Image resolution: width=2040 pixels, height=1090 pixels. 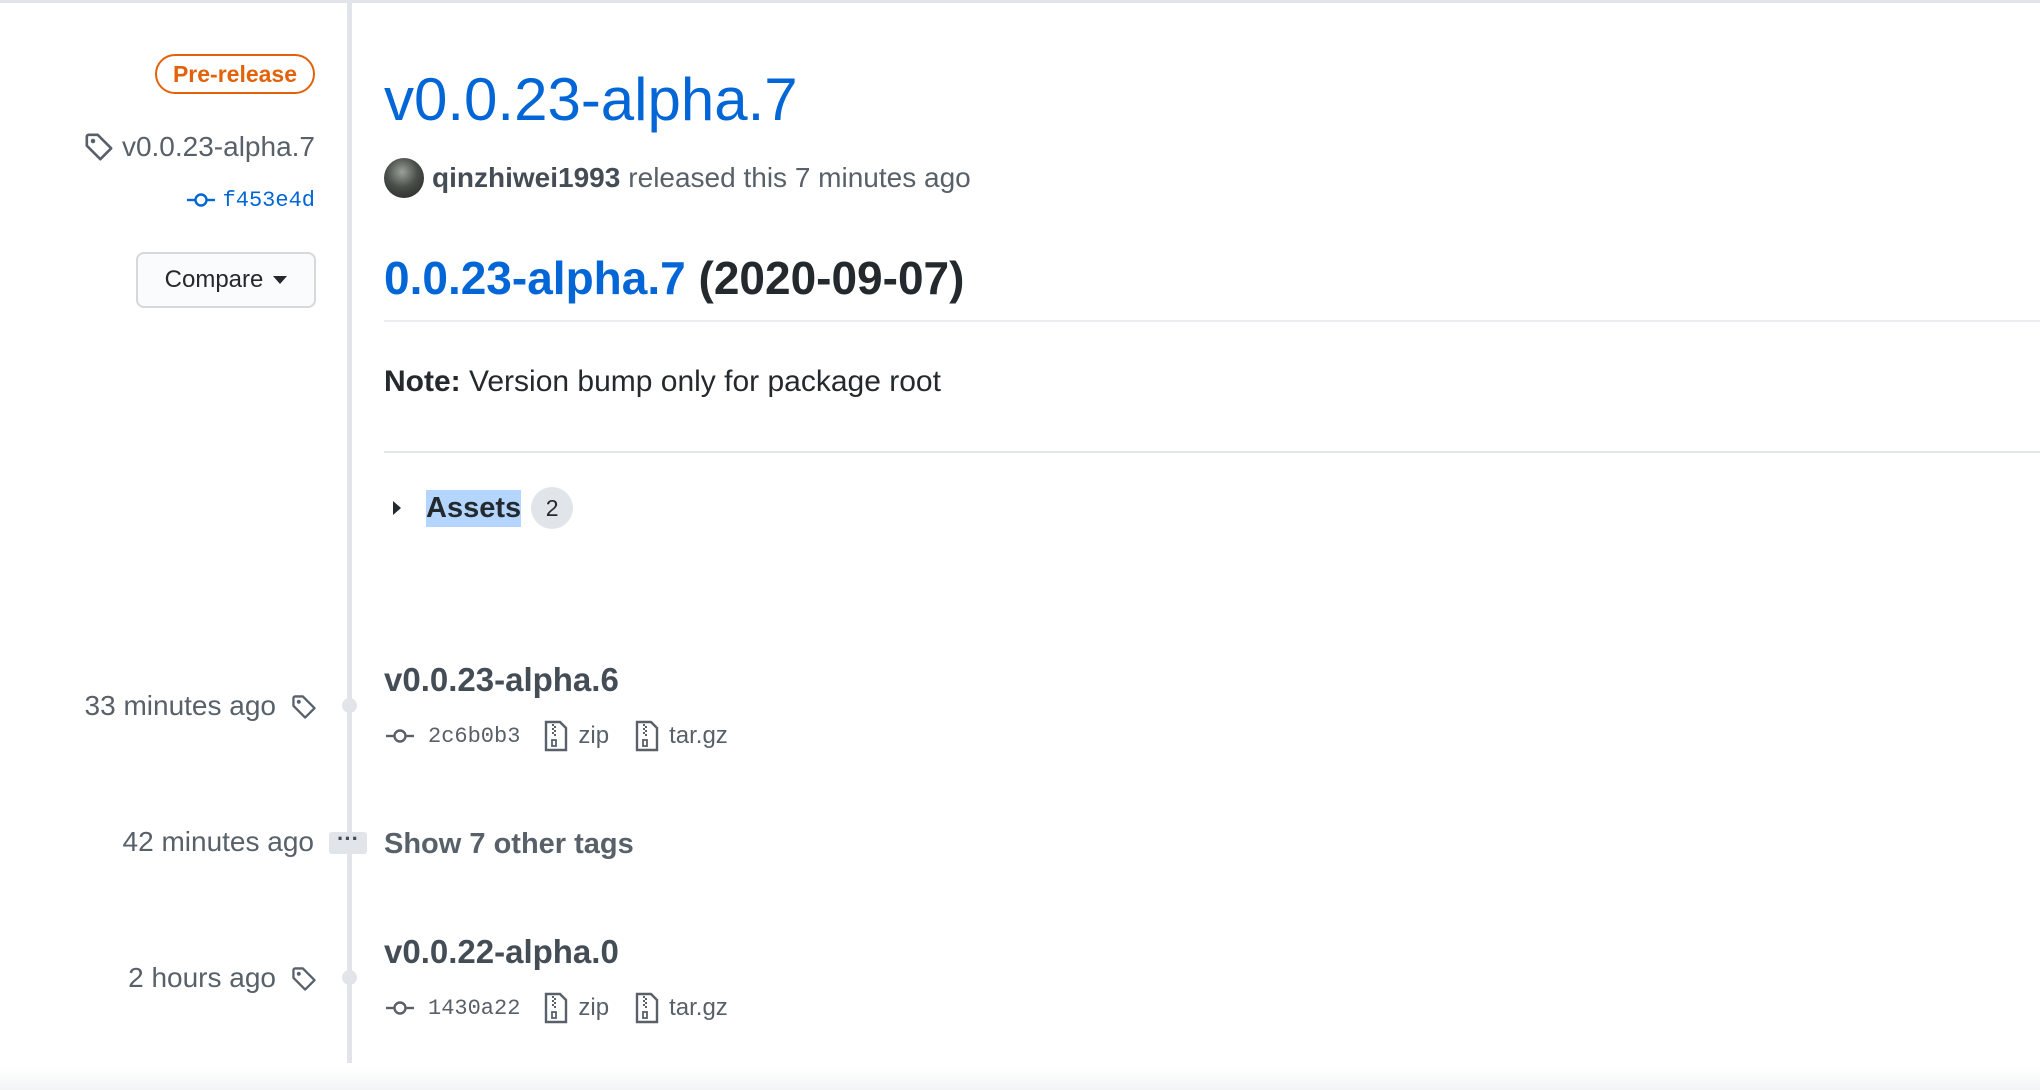 I want to click on triangle-right-icon, so click(x=397, y=508).